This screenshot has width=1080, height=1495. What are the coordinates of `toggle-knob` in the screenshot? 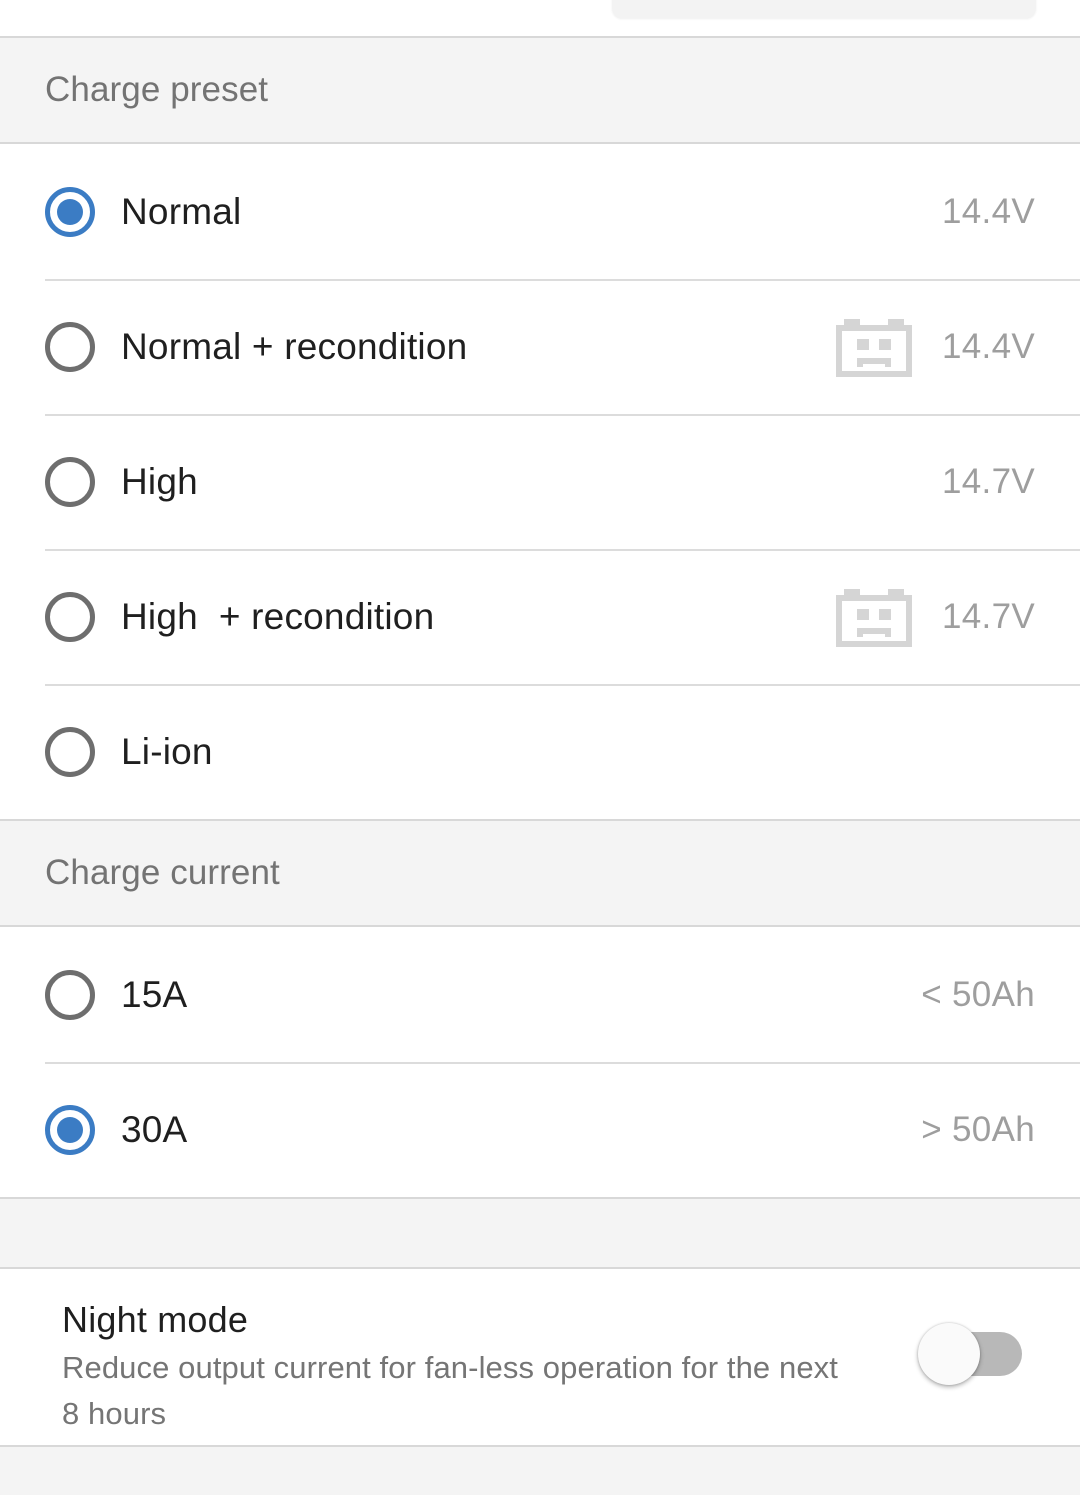 It's located at (949, 1354).